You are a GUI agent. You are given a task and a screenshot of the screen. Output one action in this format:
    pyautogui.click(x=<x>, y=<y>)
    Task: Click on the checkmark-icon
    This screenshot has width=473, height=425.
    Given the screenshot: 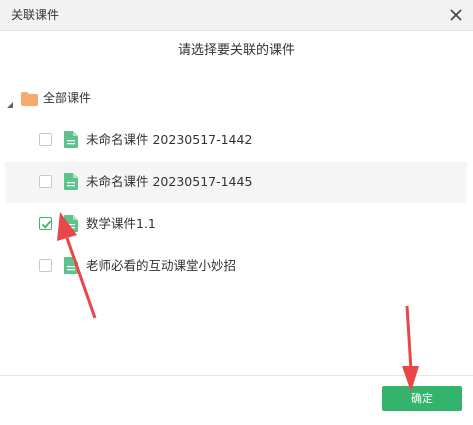 What is the action you would take?
    pyautogui.click(x=46, y=224)
    